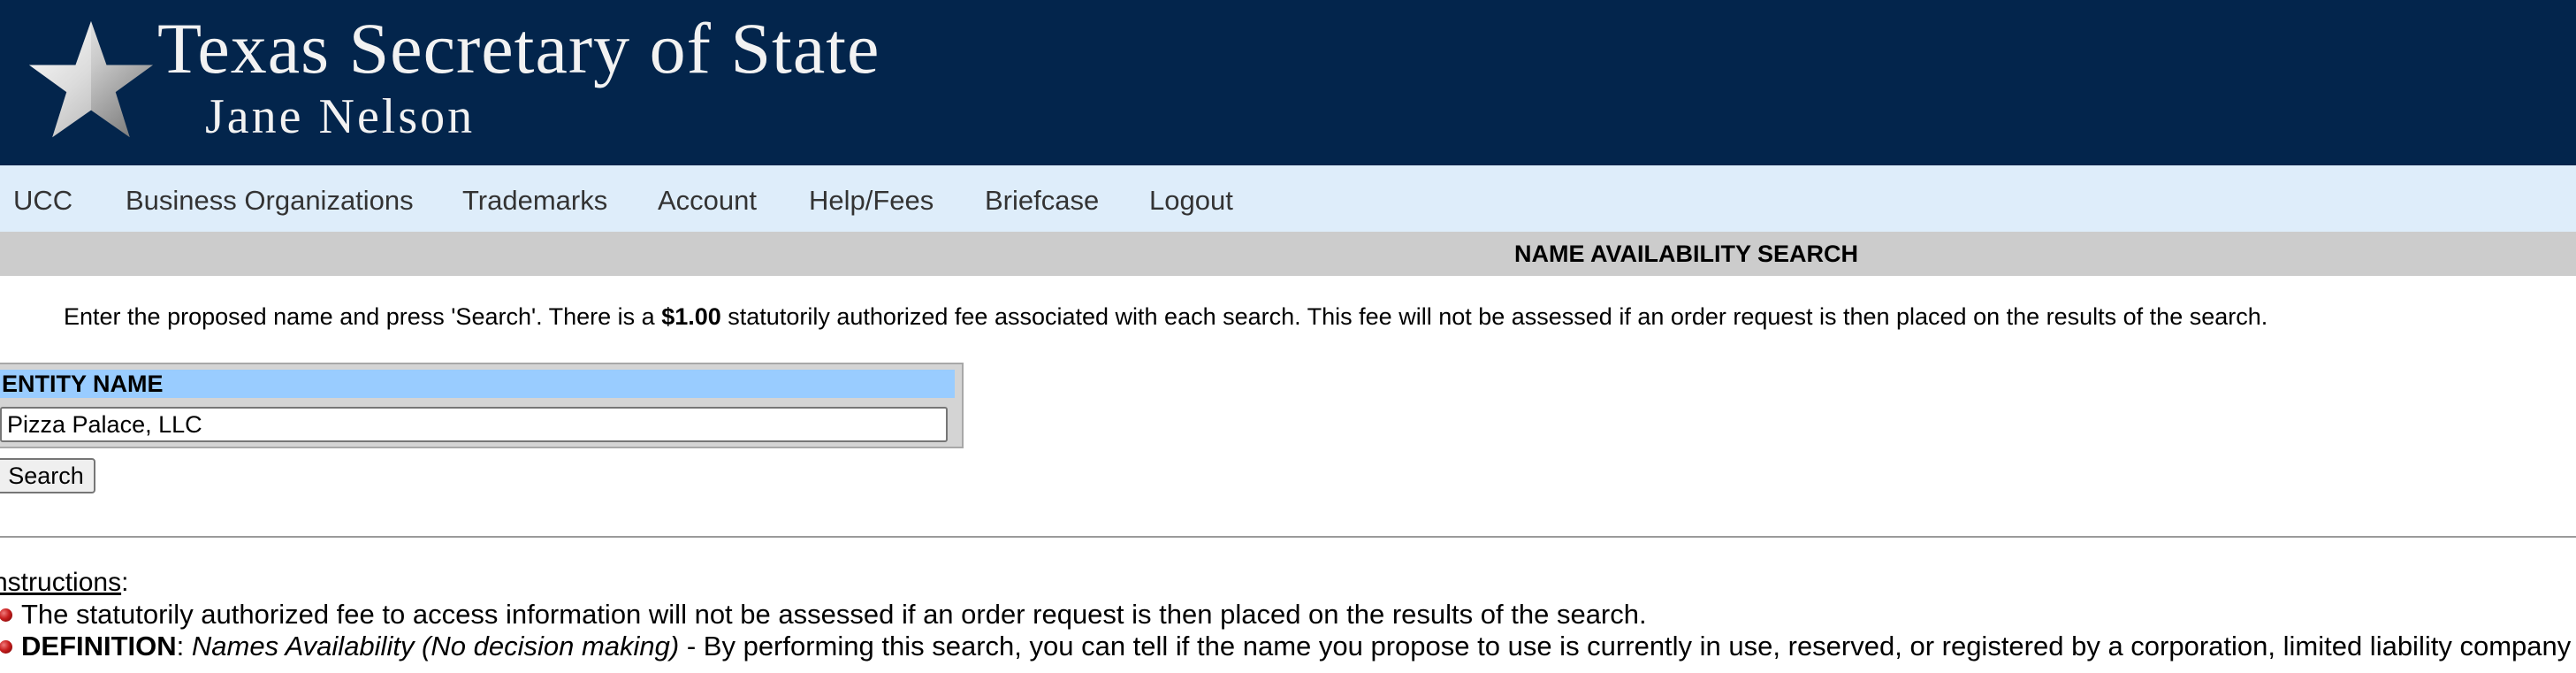 The height and width of the screenshot is (673, 2576). I want to click on nav-item-trademarks: Trademarks, so click(534, 201).